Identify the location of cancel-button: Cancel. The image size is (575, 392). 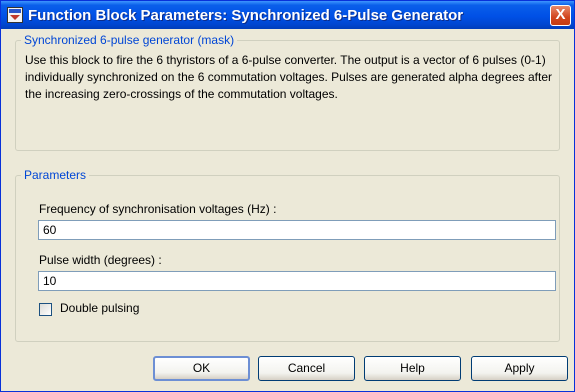
(306, 368).